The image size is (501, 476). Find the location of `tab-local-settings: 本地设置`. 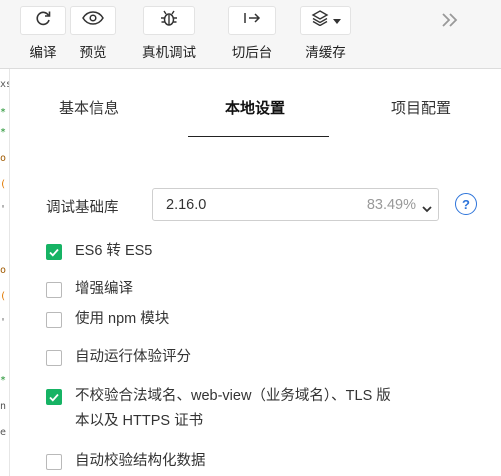

tab-local-settings: 本地设置 is located at coordinates (255, 107).